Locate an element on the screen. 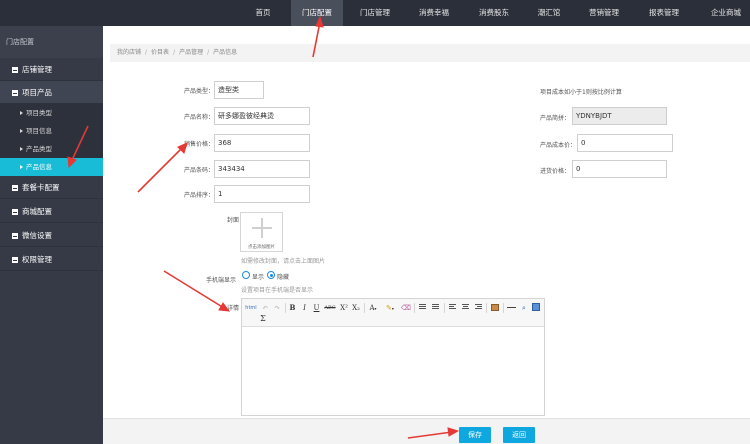 The image size is (750, 444). product-name-label: 产品名称： is located at coordinates (199, 117).